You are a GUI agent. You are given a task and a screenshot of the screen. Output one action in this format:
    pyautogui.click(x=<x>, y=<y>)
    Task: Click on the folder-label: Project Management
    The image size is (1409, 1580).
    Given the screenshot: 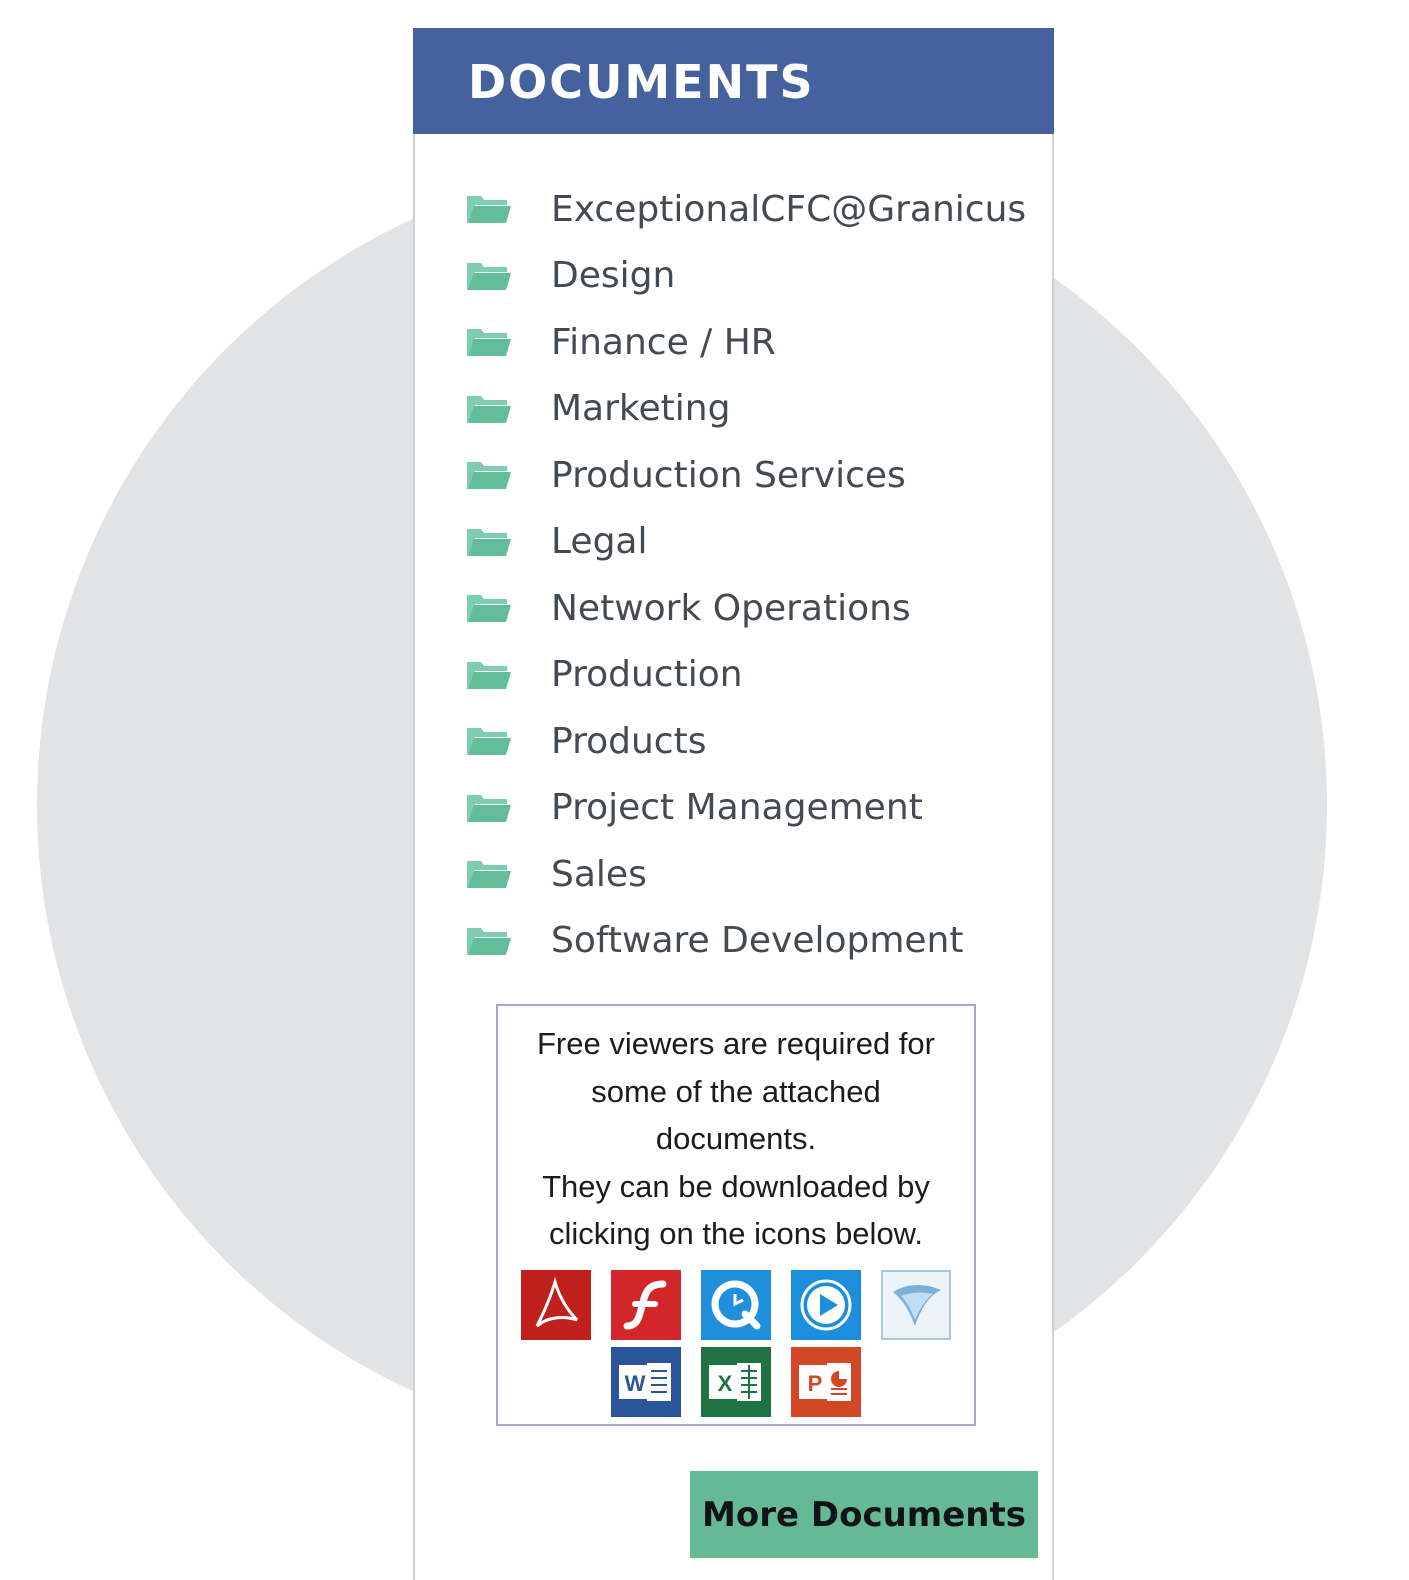 What is the action you would take?
    pyautogui.click(x=737, y=808)
    